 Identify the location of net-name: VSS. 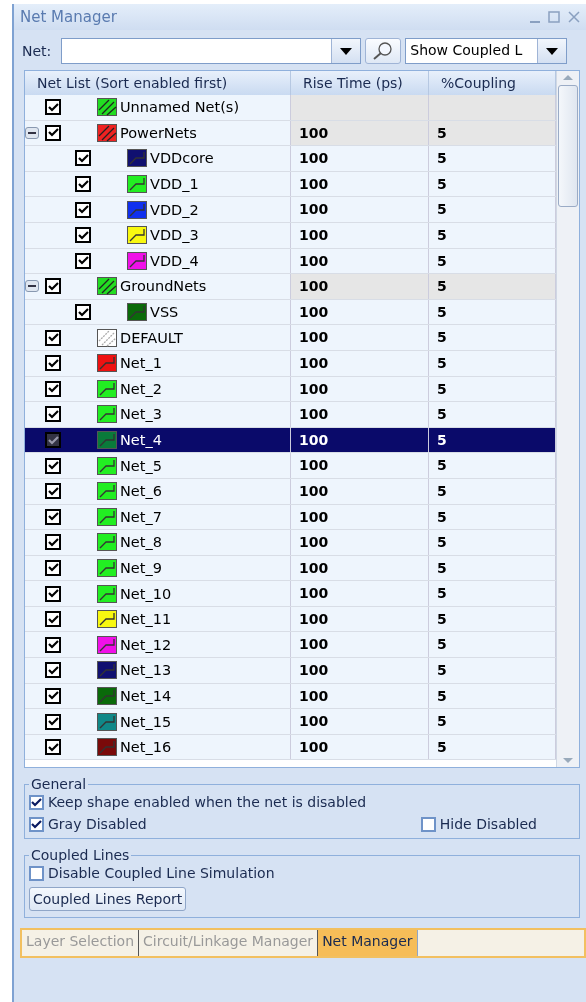
(164, 312).